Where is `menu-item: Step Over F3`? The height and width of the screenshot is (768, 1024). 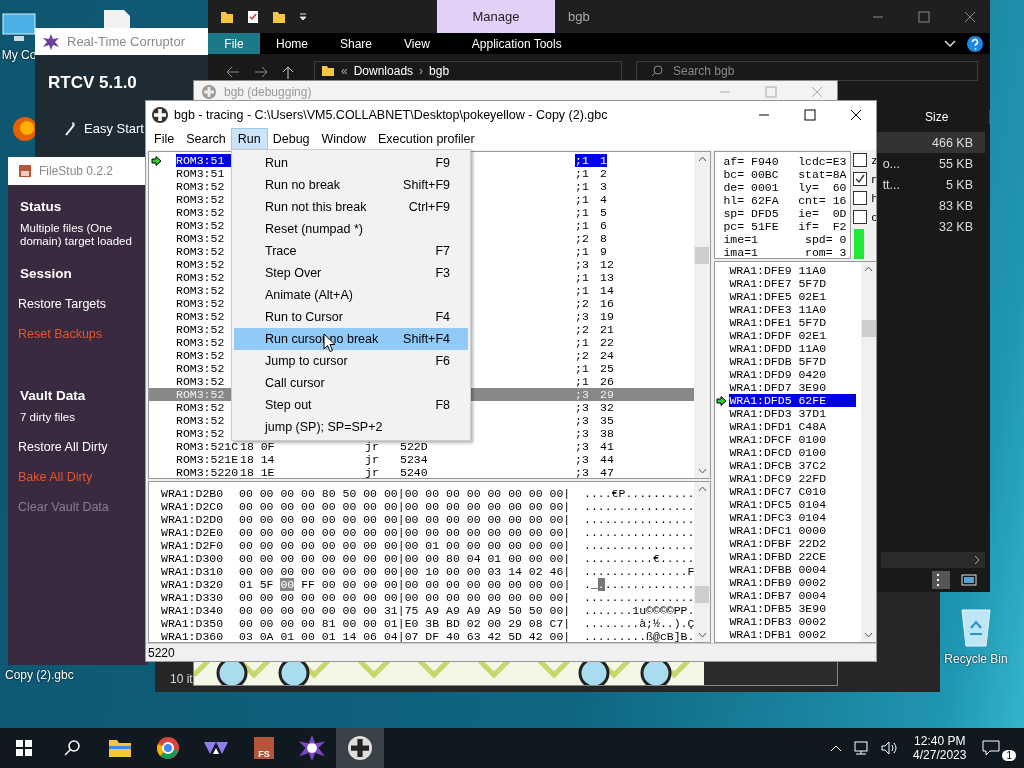 menu-item: Step Over F3 is located at coordinates (351, 273).